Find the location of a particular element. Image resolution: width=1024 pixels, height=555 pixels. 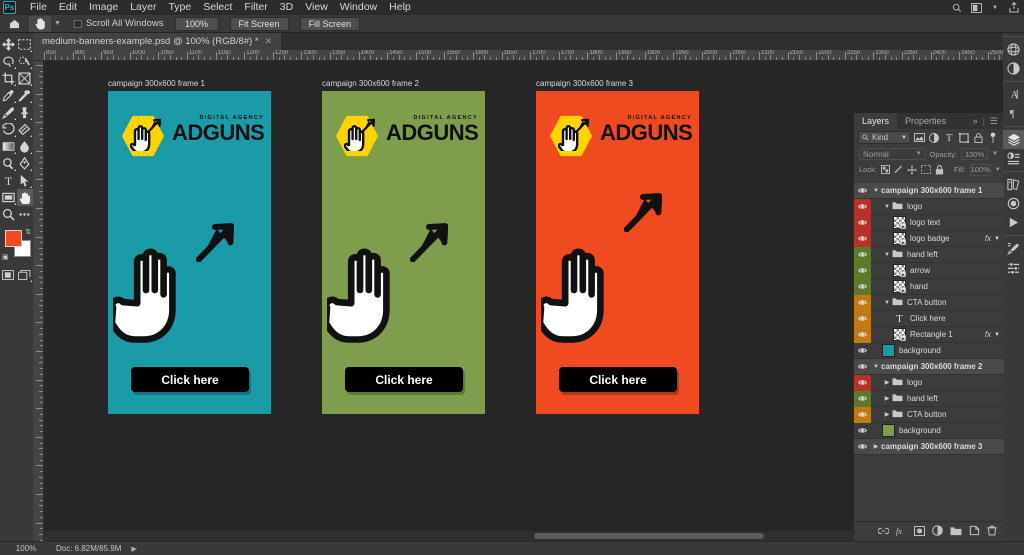

fill-chevron-icon: ▼ is located at coordinates (998, 170).